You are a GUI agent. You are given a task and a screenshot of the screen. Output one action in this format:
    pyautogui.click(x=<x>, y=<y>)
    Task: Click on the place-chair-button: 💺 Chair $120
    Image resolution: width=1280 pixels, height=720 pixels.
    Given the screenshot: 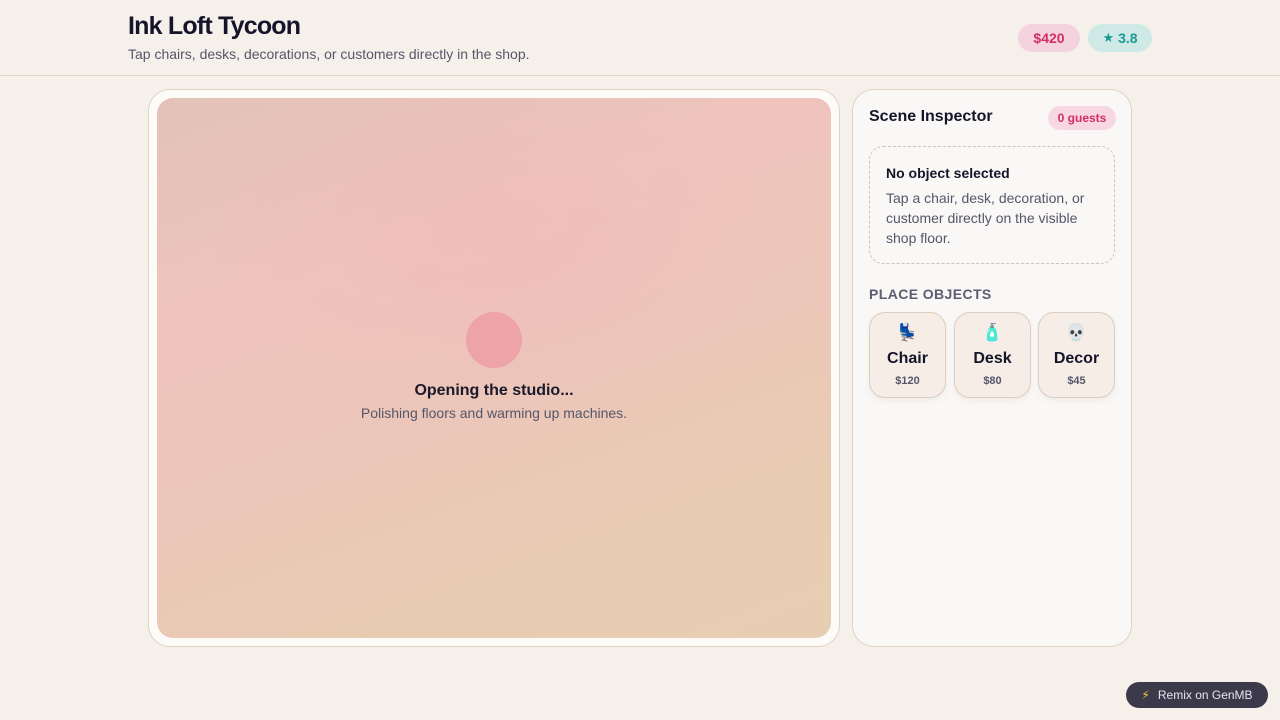 What is the action you would take?
    pyautogui.click(x=907, y=355)
    